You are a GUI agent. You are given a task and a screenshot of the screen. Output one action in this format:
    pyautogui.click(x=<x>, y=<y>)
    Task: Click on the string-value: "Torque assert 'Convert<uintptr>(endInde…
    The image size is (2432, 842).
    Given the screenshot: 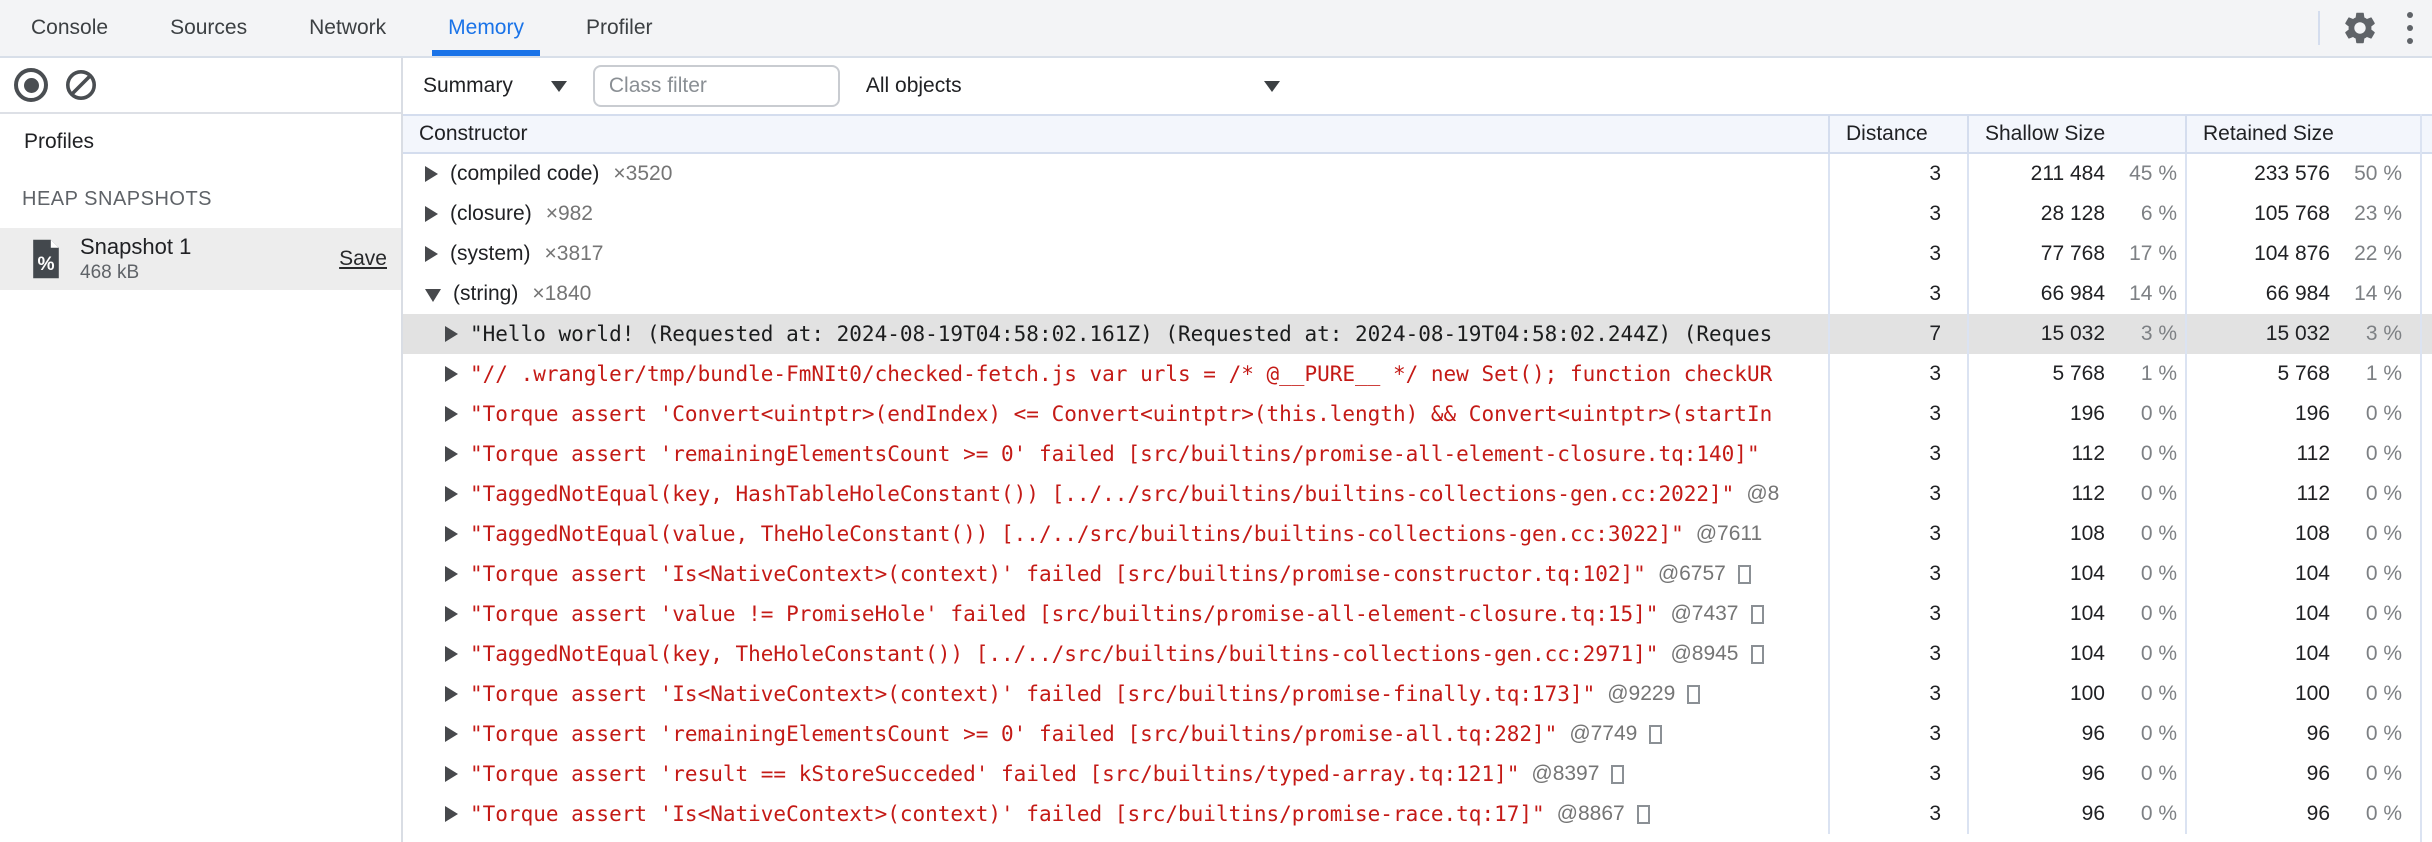 What is the action you would take?
    pyautogui.click(x=1121, y=414)
    